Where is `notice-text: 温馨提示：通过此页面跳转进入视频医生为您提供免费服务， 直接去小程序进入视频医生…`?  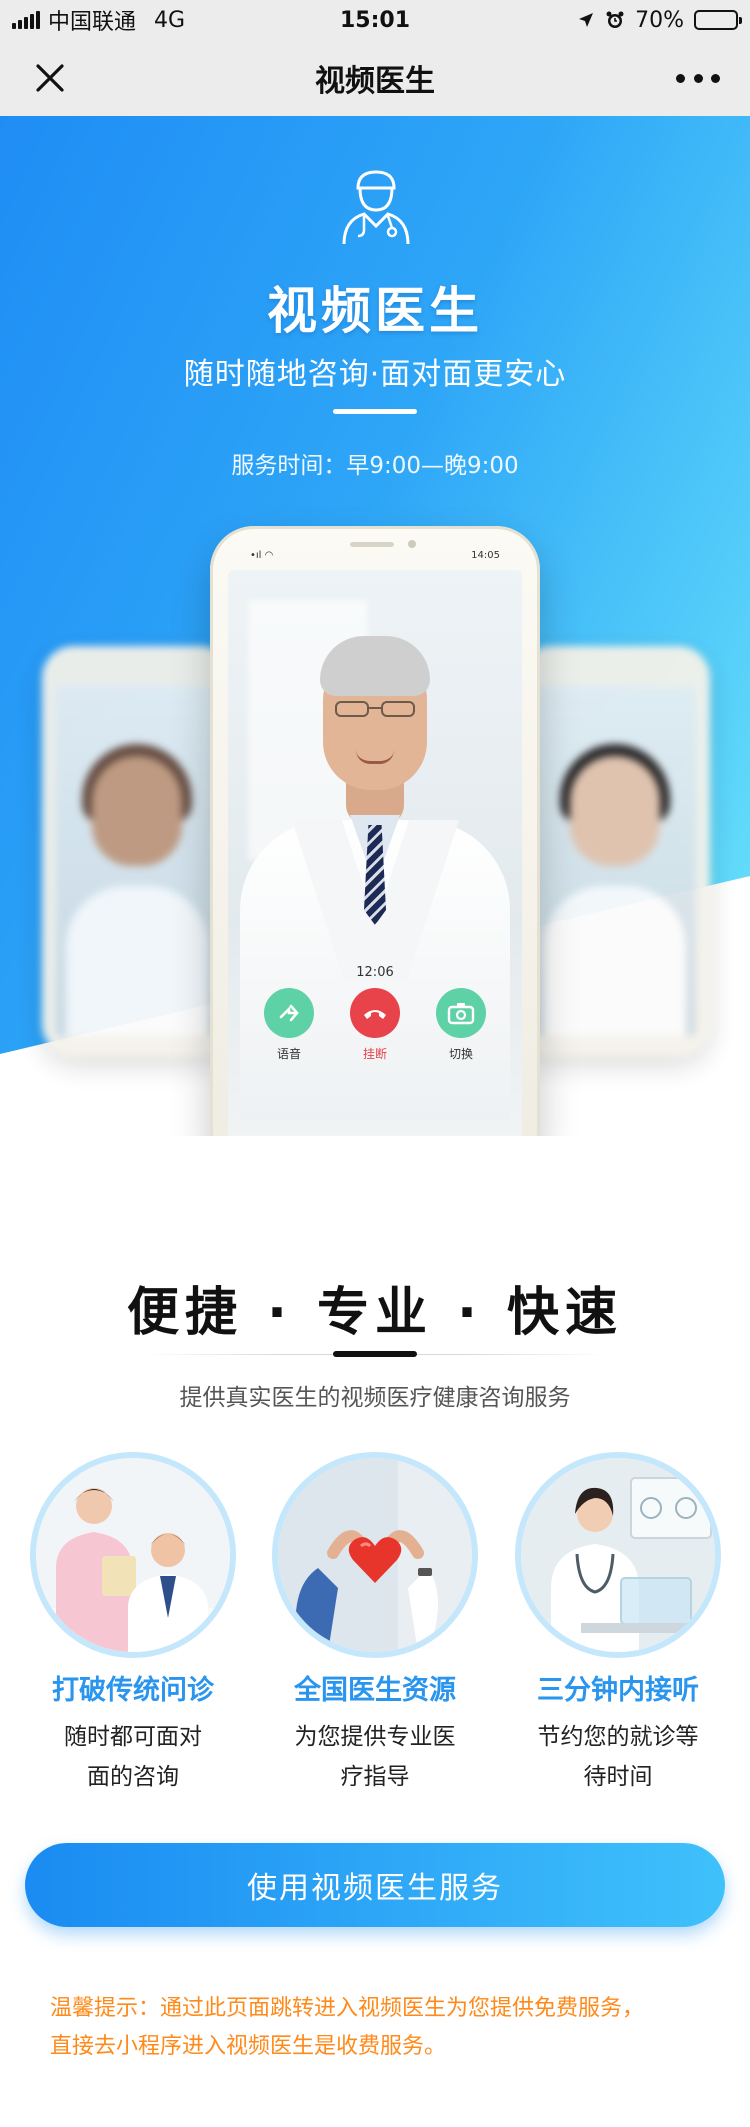
notice-text: 温馨提示：通过此页面跳转进入视频医生为您提供免费服务， 直接去小程序进入视频医生… is located at coordinates (380, 2028).